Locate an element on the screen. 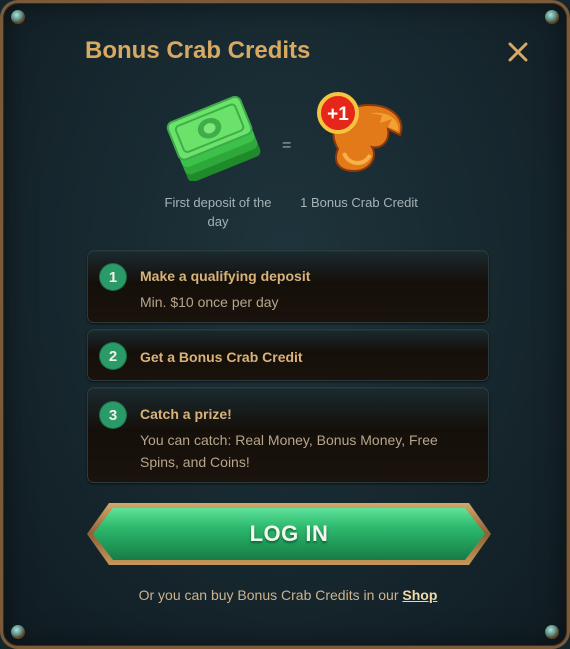 The image size is (570, 649). footer-message: Or you can buy Bonus Crab Credits in our is located at coordinates (270, 595).